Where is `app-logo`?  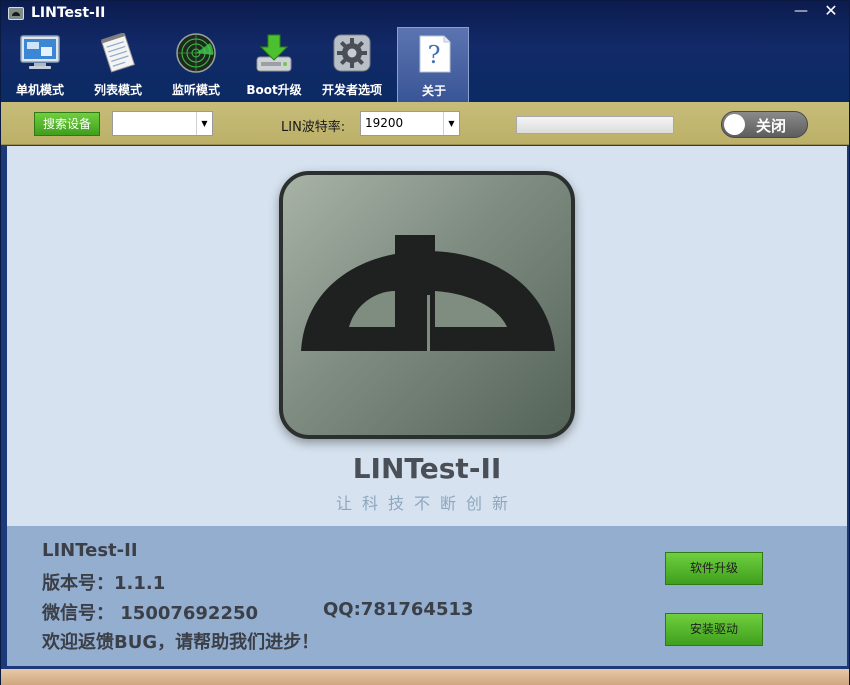 app-logo is located at coordinates (427, 305).